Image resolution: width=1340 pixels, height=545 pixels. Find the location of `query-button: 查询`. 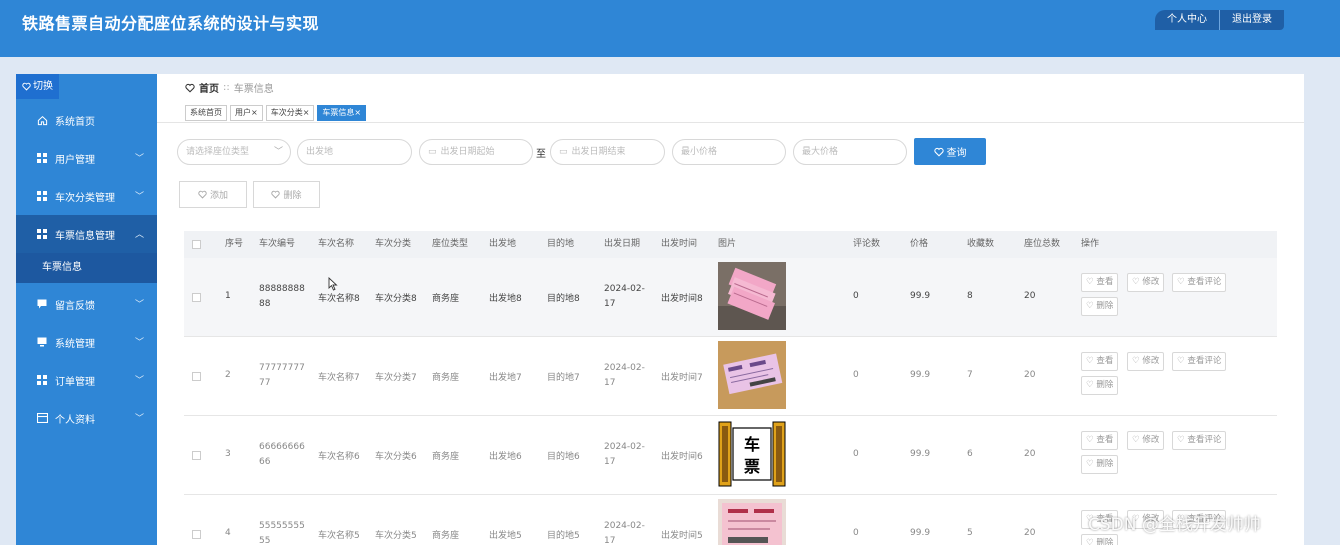

query-button: 查询 is located at coordinates (950, 151).